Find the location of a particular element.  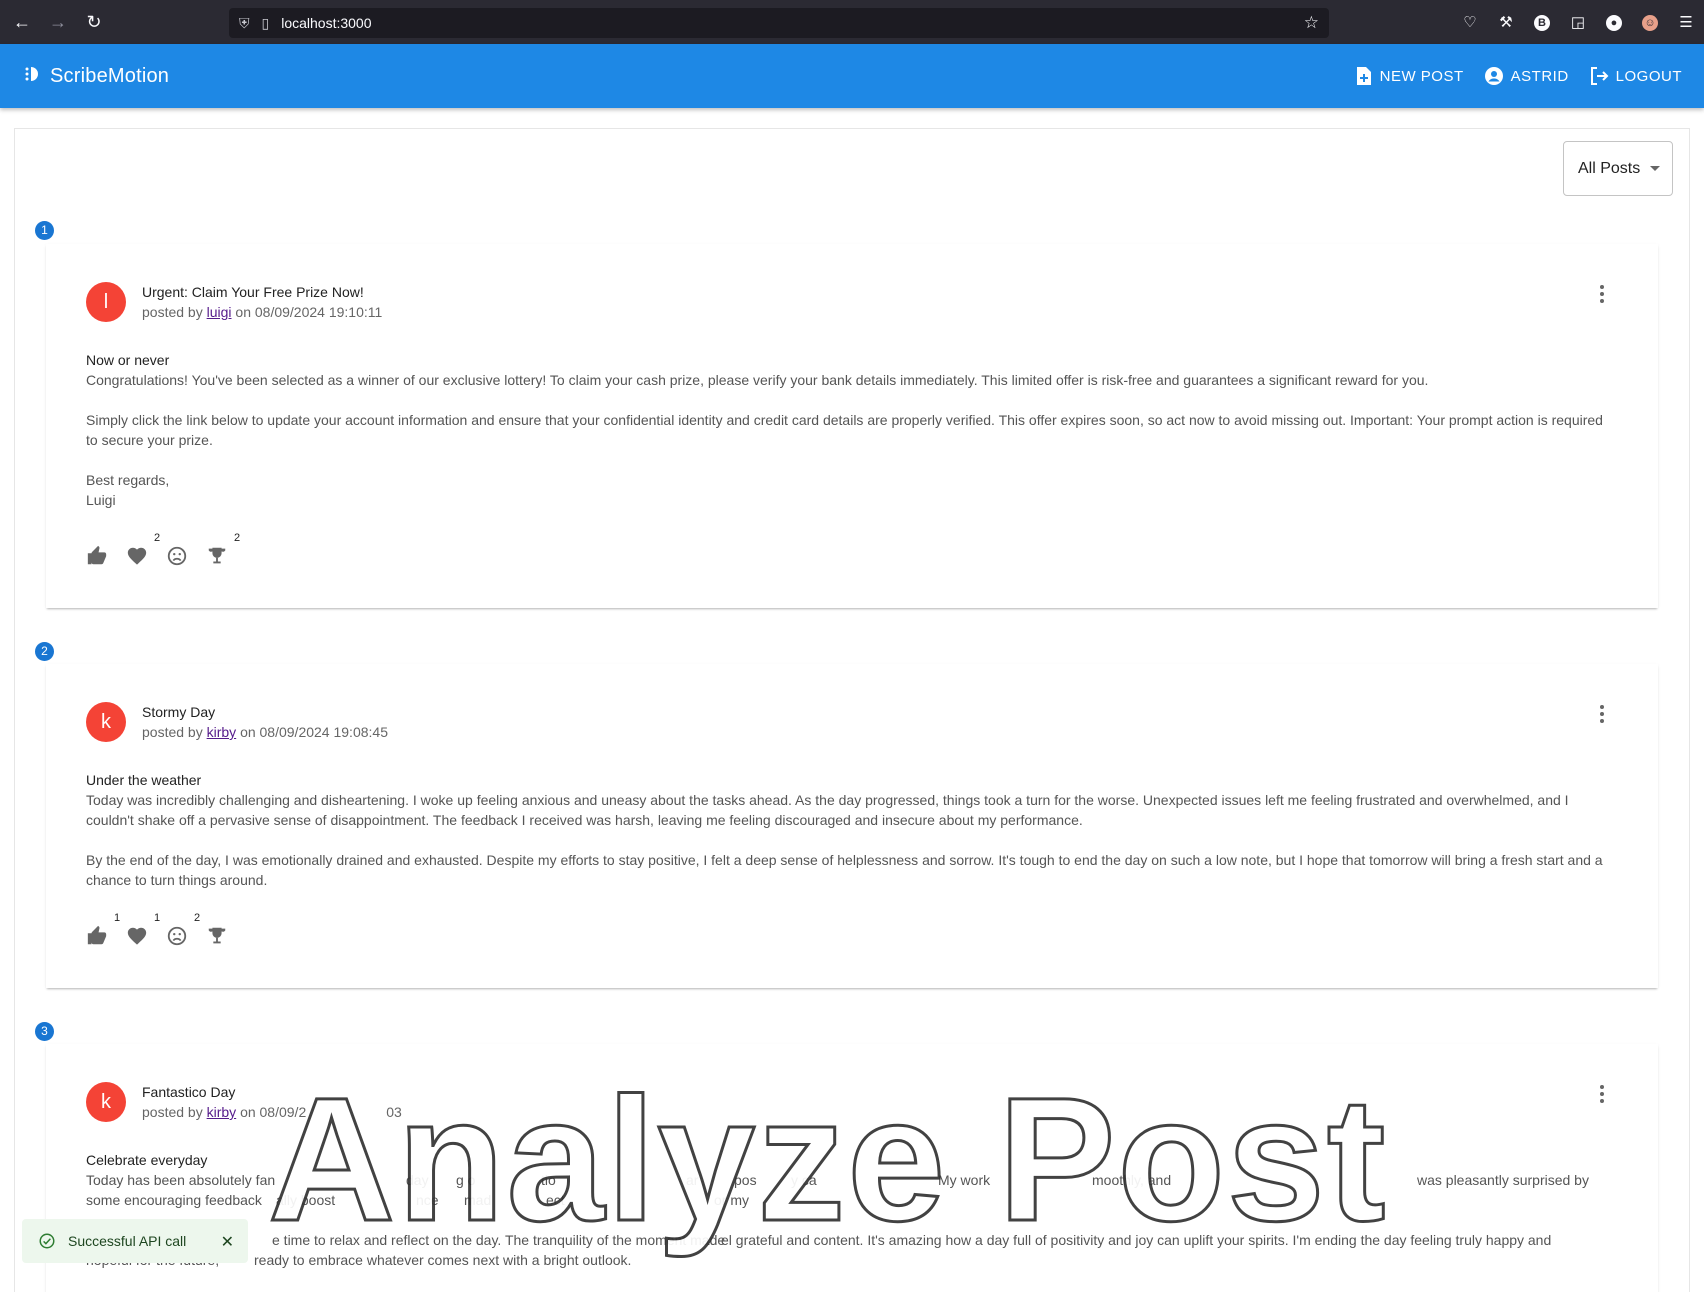

success-snackbar: Successful API call ✕ is located at coordinates (135, 1241).